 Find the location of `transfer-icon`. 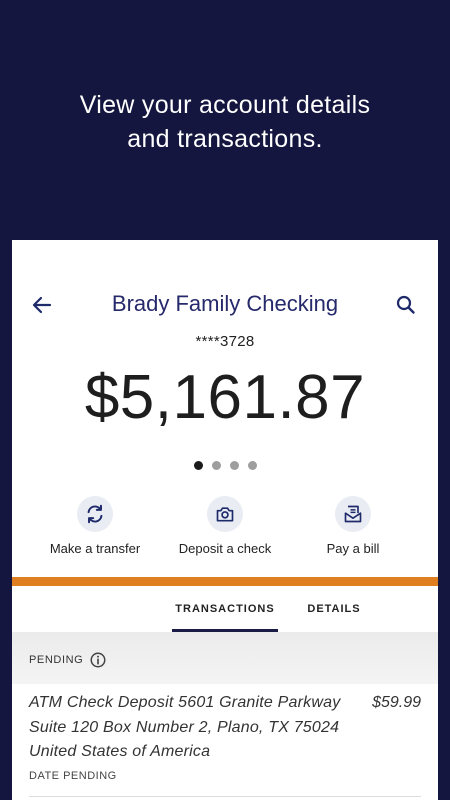

transfer-icon is located at coordinates (95, 514).